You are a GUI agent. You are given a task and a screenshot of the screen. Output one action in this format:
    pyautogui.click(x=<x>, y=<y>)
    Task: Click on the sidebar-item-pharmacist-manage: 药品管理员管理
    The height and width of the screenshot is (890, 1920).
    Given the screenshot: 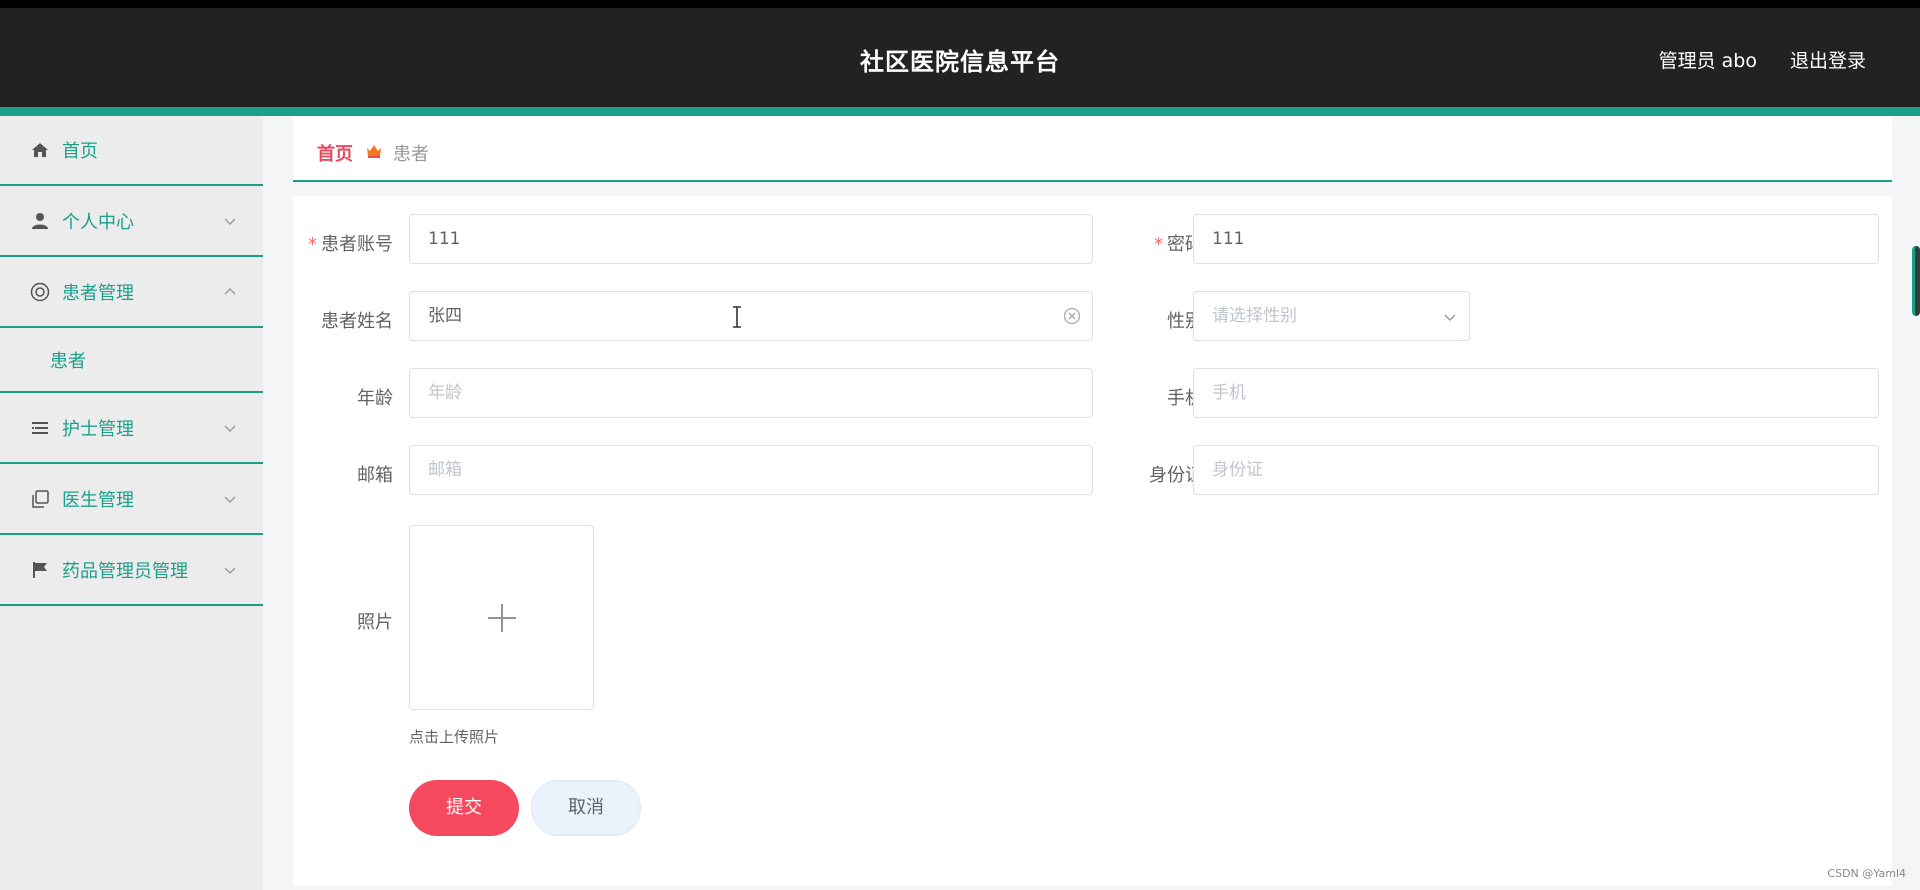 What is the action you would take?
    pyautogui.click(x=131, y=570)
    